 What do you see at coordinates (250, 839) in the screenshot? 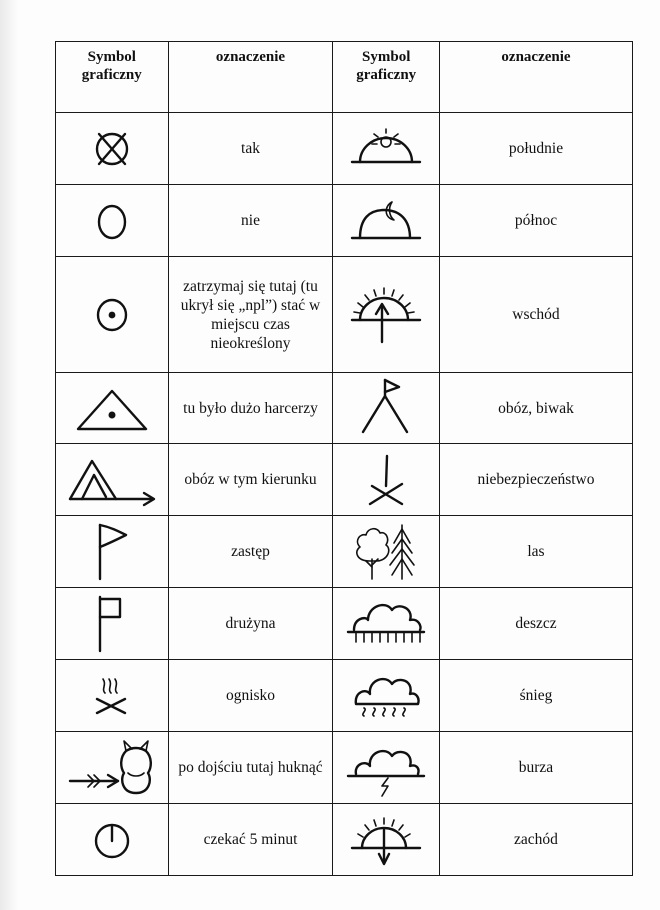
I see `meaning-cell: czekać 5 minut` at bounding box center [250, 839].